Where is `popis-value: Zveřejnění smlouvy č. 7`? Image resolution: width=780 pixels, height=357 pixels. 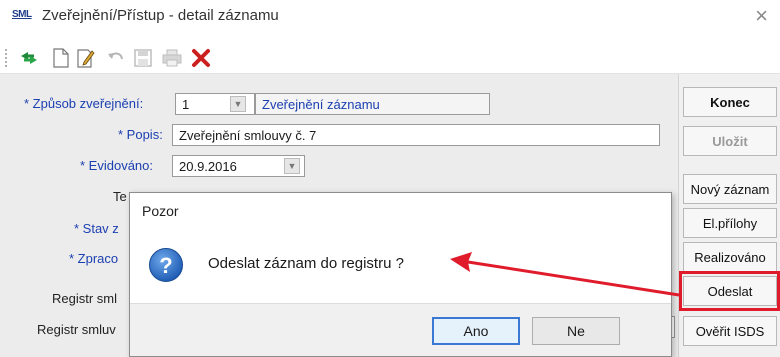 popis-value: Zveřejnění smlouvy č. 7 is located at coordinates (248, 135).